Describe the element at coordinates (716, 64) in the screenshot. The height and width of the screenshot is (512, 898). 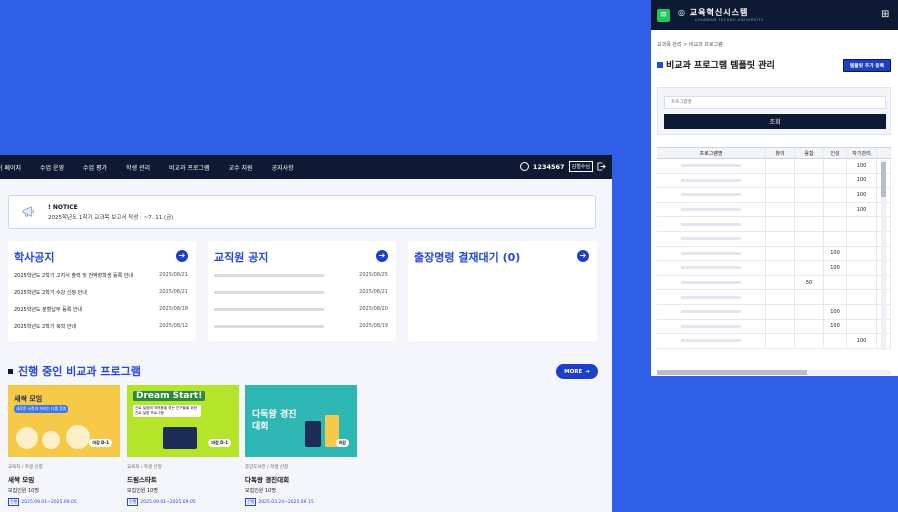
I see `page-title: 비교과 프로그램 템플릿 관리` at that location.